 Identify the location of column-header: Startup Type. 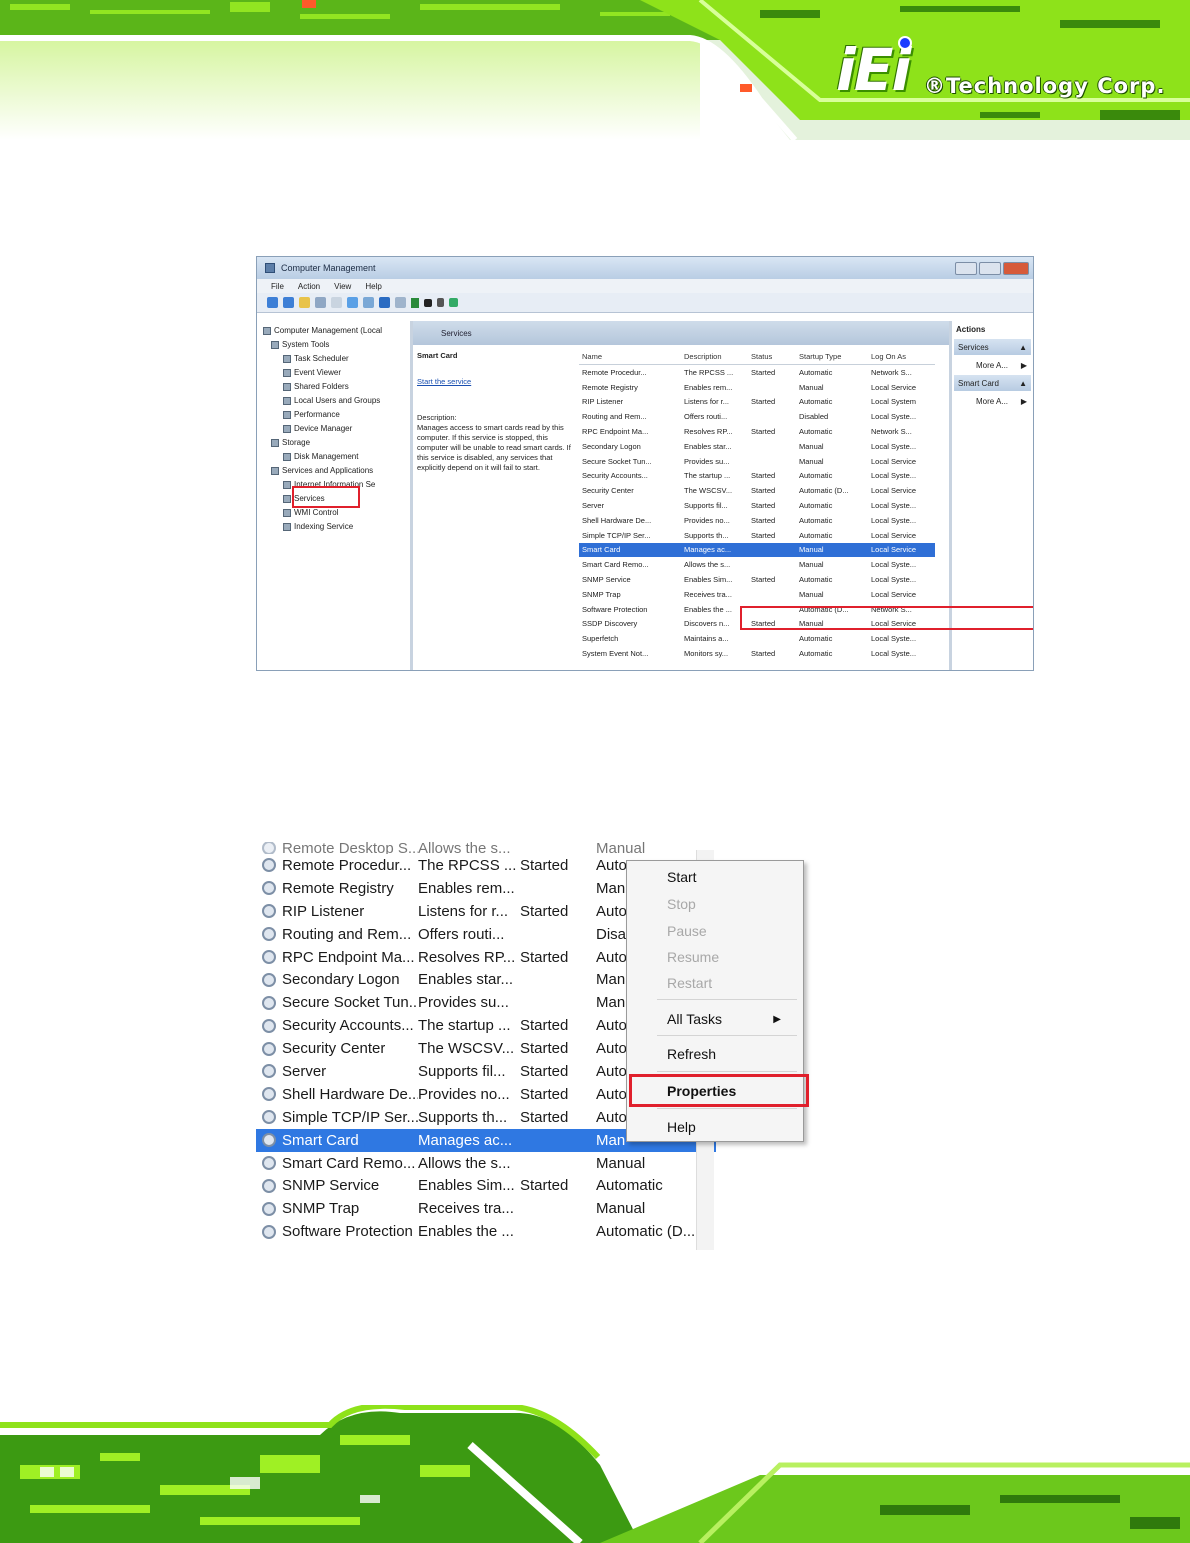
(832, 356).